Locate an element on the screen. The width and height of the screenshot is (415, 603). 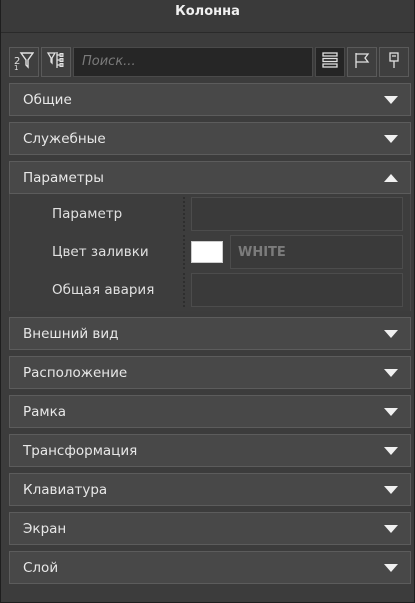
param-value-field is located at coordinates (297, 214).